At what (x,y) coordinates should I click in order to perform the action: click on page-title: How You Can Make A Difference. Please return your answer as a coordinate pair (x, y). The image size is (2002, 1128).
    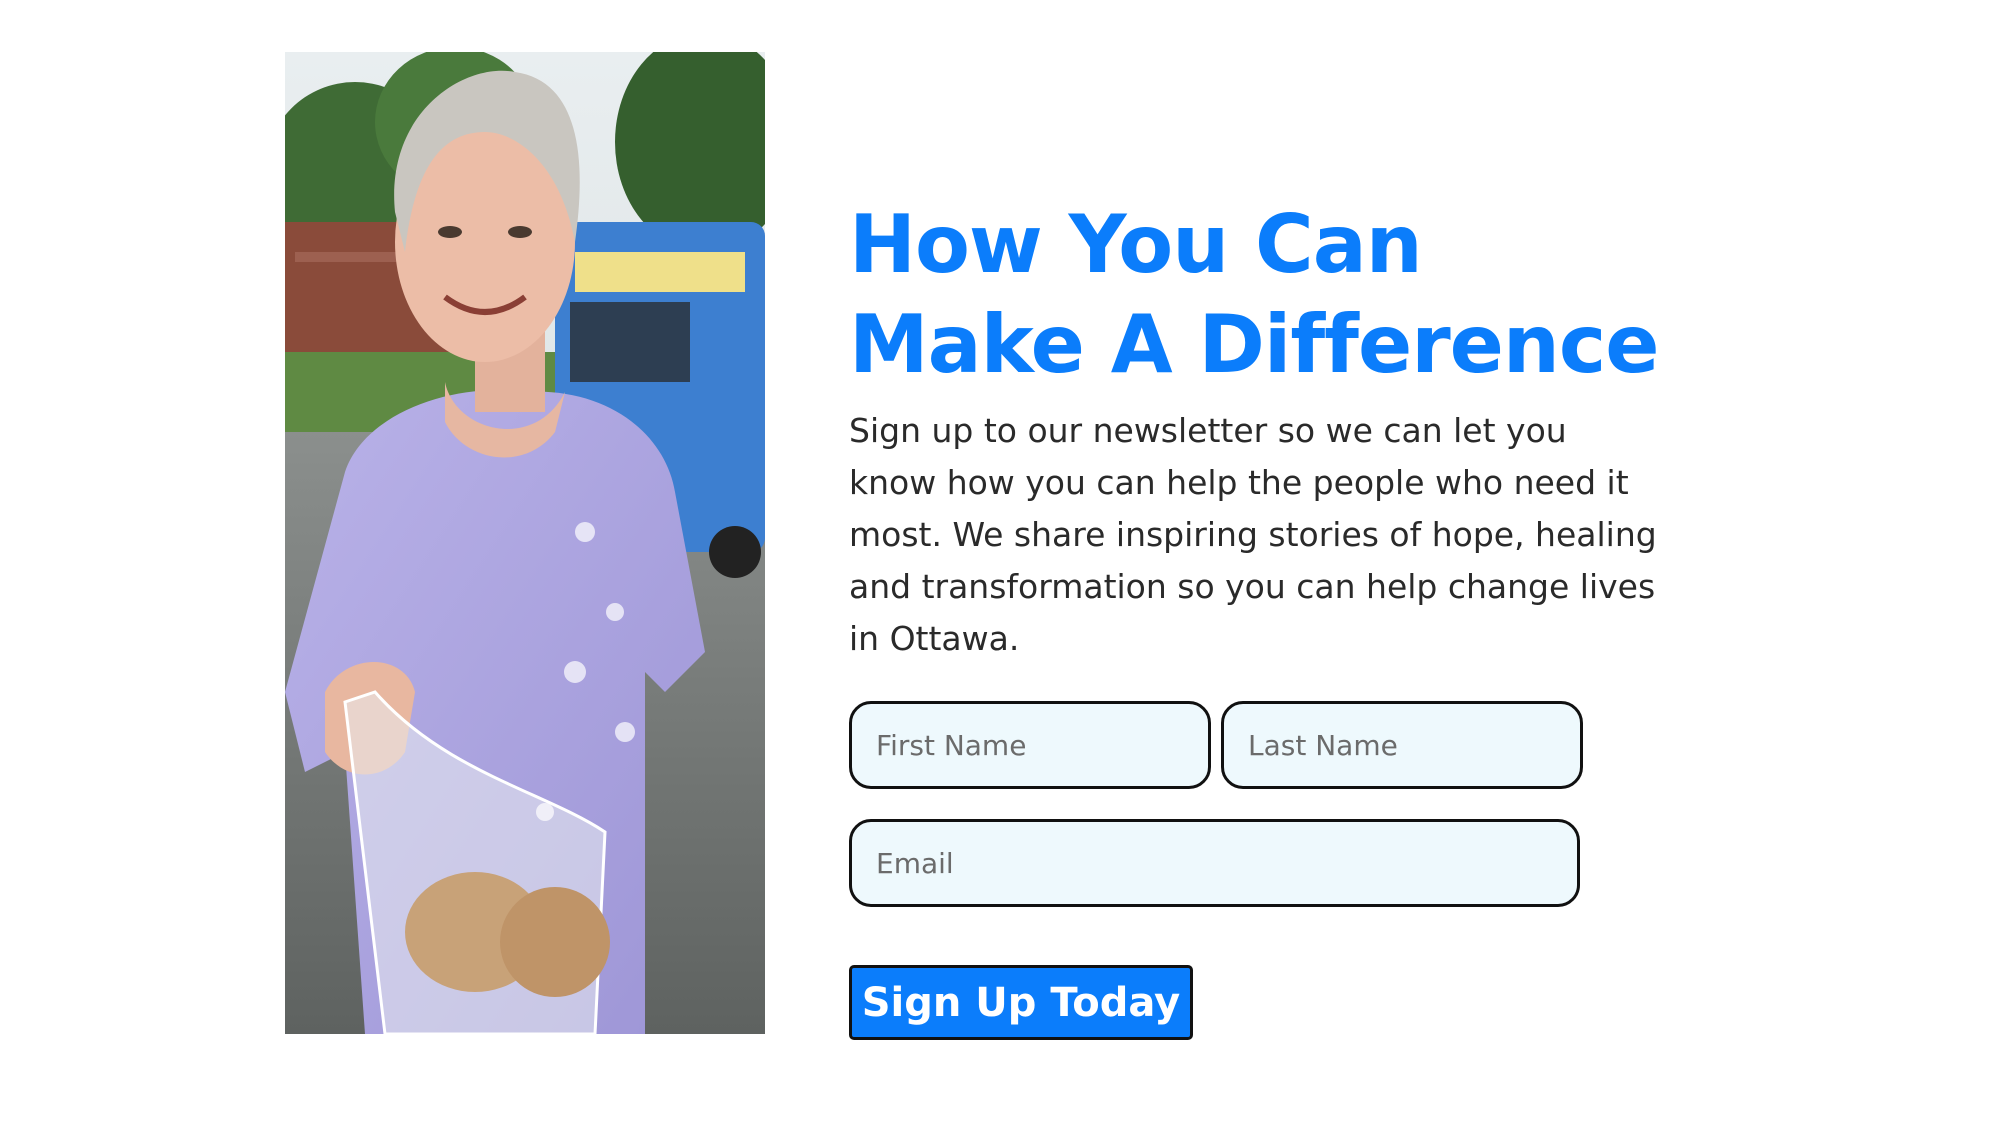
    Looking at the image, I should click on (1254, 294).